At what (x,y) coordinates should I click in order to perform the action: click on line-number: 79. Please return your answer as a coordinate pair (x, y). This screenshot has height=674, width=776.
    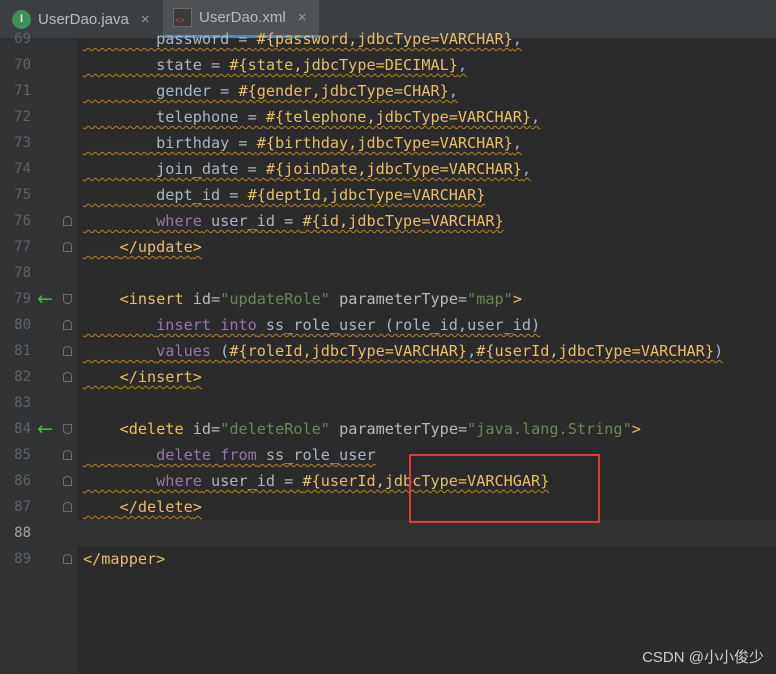
    Looking at the image, I should click on (22, 299).